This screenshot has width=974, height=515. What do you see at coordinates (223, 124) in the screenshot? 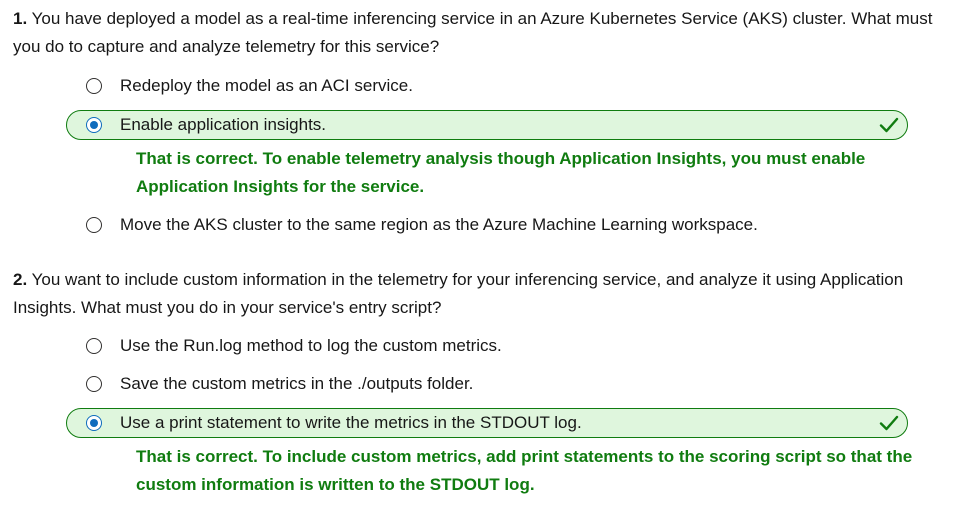
I see `option-label: Enable application insights.` at bounding box center [223, 124].